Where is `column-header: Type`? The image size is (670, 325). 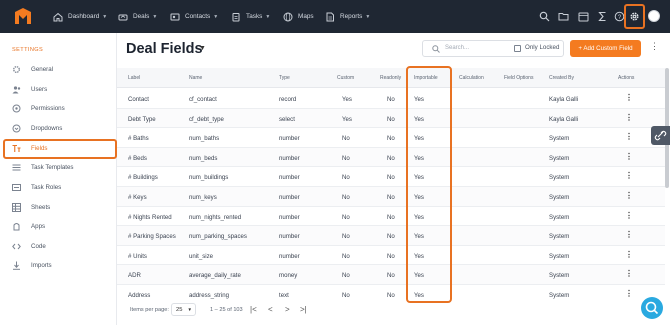
column-header: Type is located at coordinates (284, 78).